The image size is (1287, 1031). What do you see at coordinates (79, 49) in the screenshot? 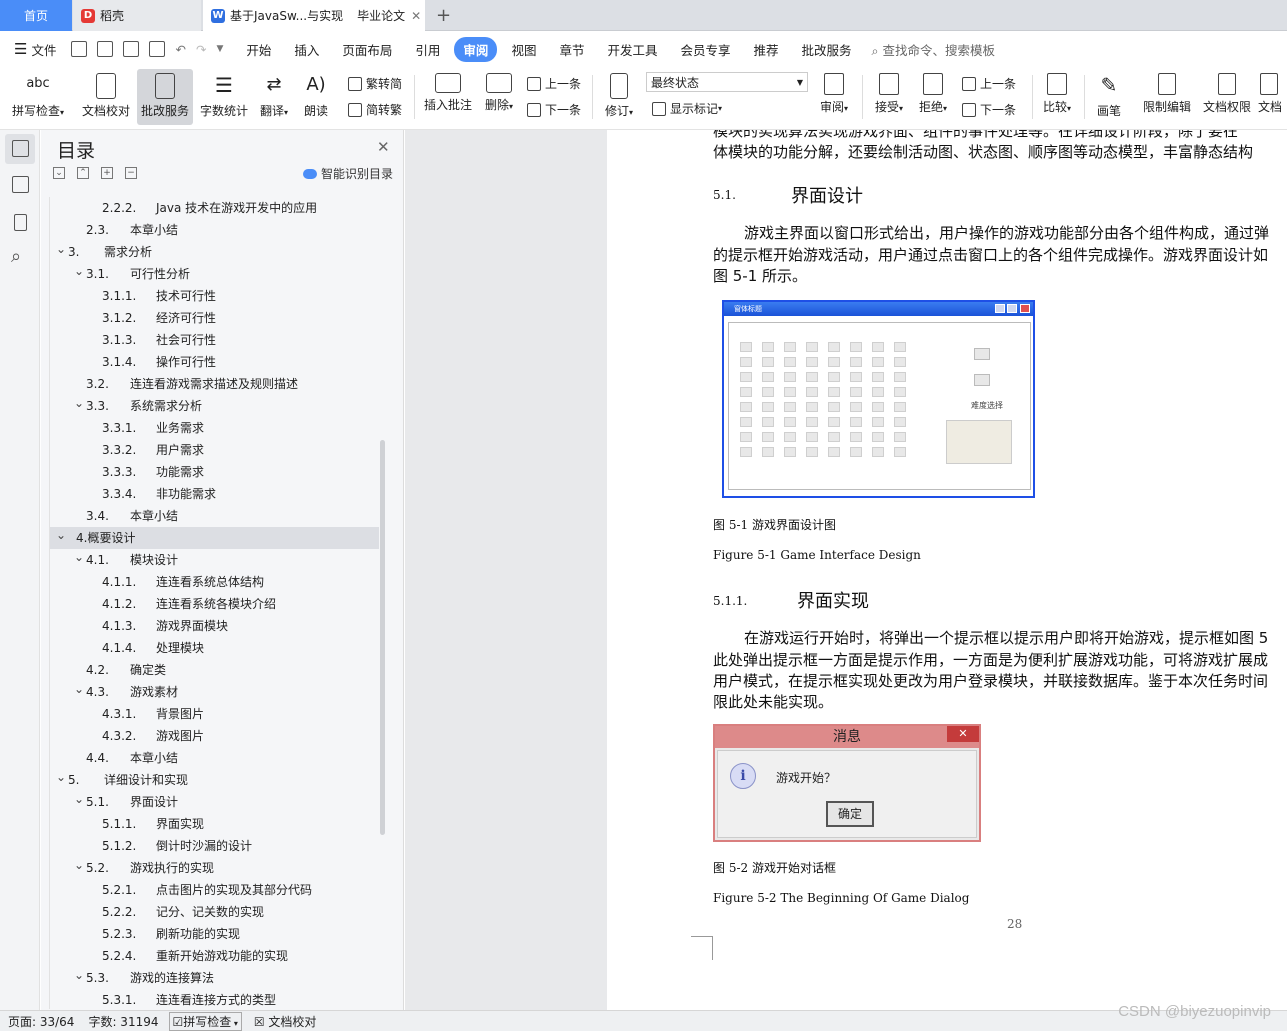
I see `save-icon` at bounding box center [79, 49].